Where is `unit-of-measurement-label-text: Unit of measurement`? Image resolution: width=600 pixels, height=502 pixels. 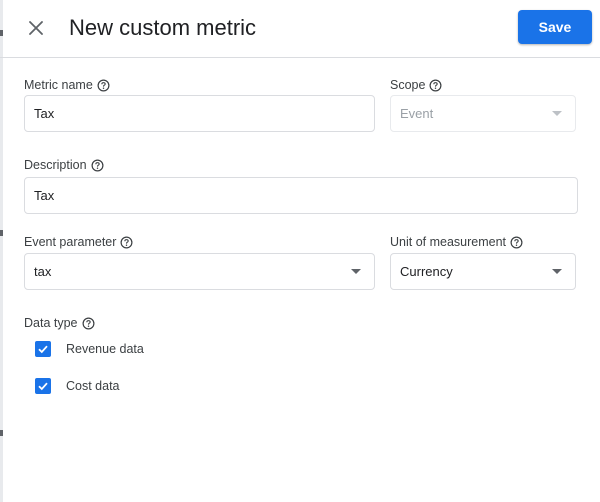 unit-of-measurement-label-text: Unit of measurement is located at coordinates (448, 242).